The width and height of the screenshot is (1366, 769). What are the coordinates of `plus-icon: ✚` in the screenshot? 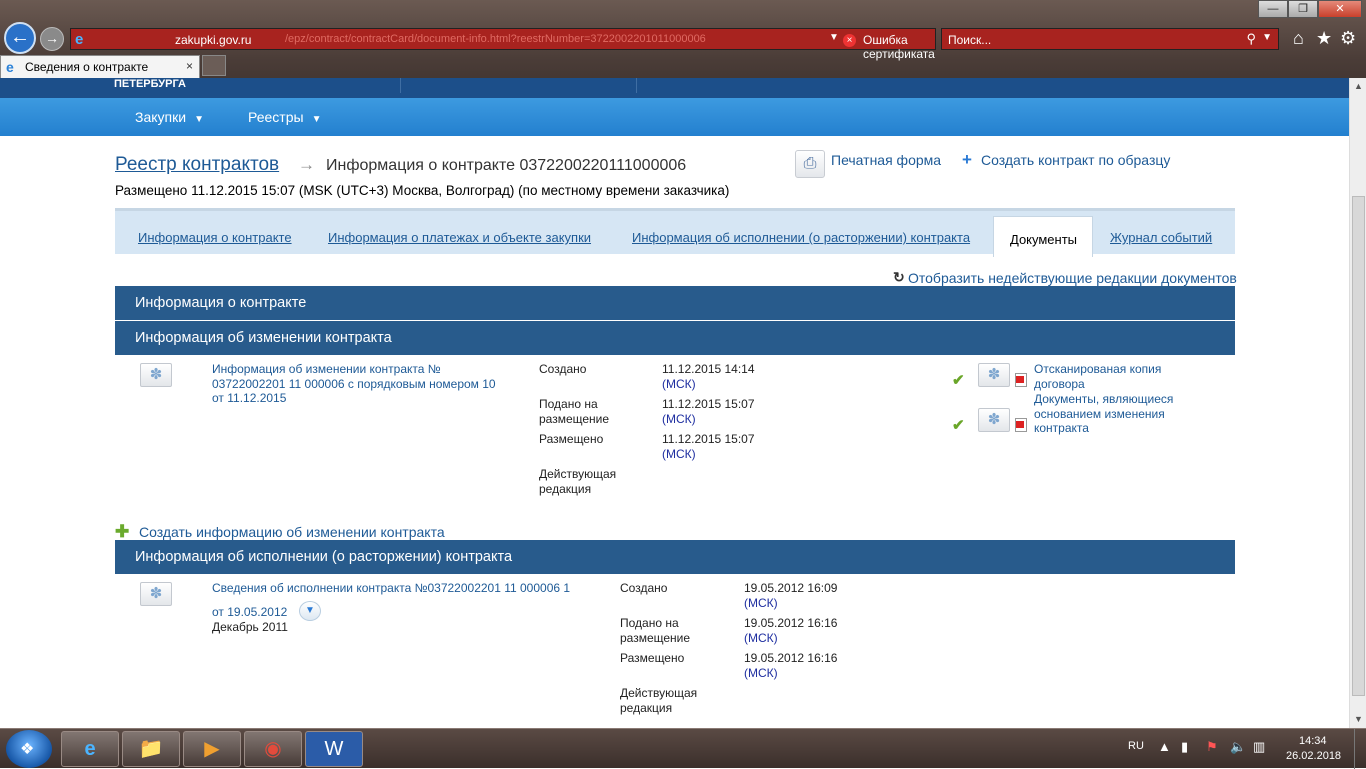 It's located at (122, 532).